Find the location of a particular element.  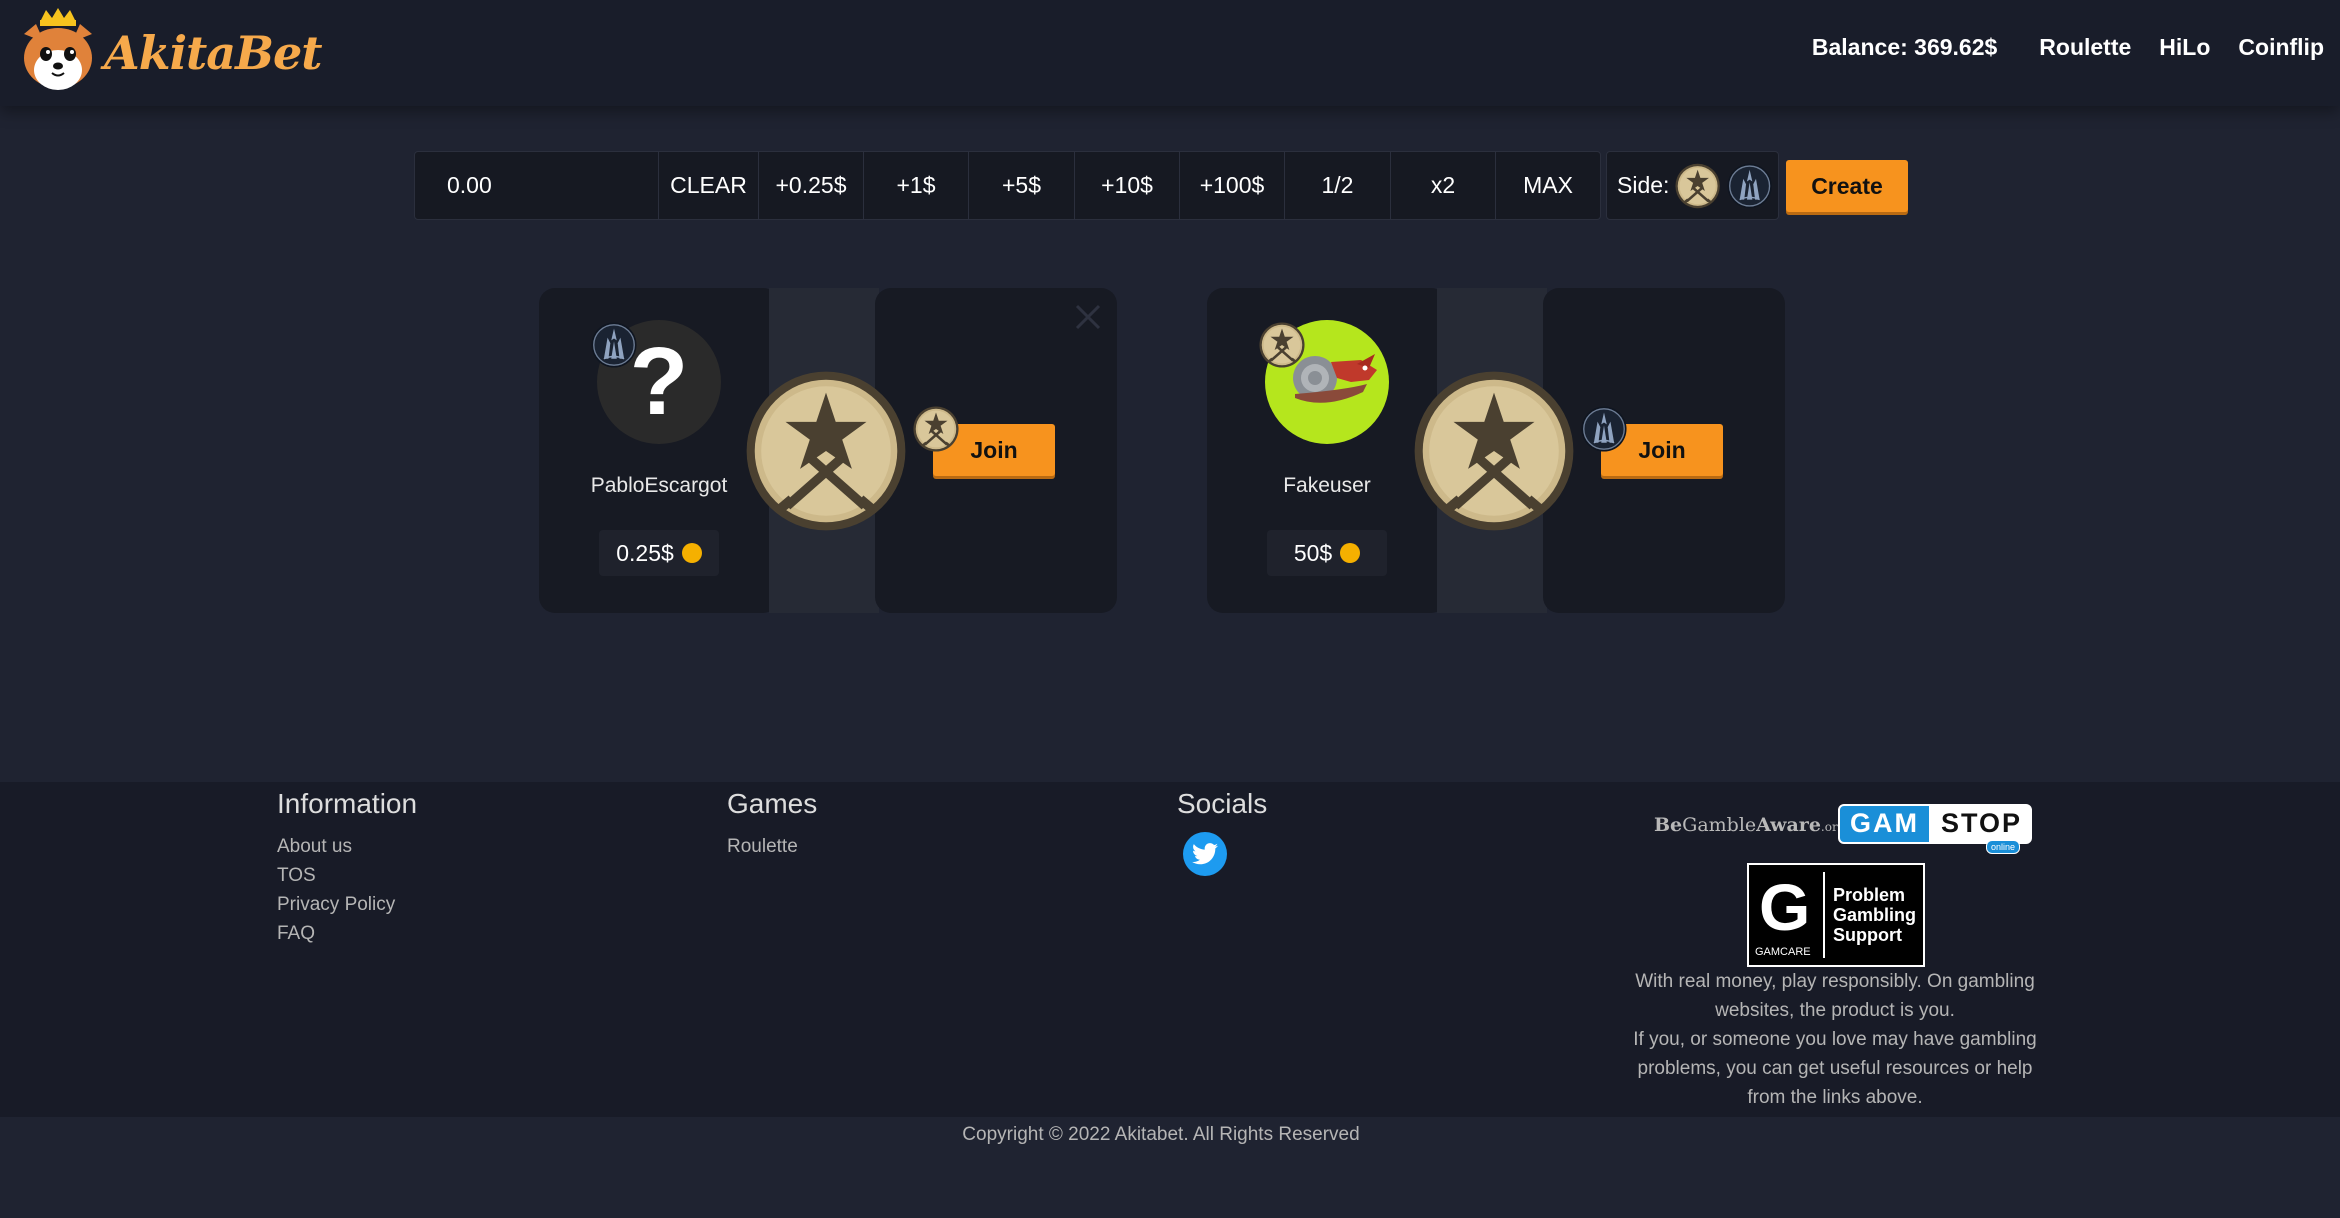

nav-roulette: Roulette is located at coordinates (2085, 47).